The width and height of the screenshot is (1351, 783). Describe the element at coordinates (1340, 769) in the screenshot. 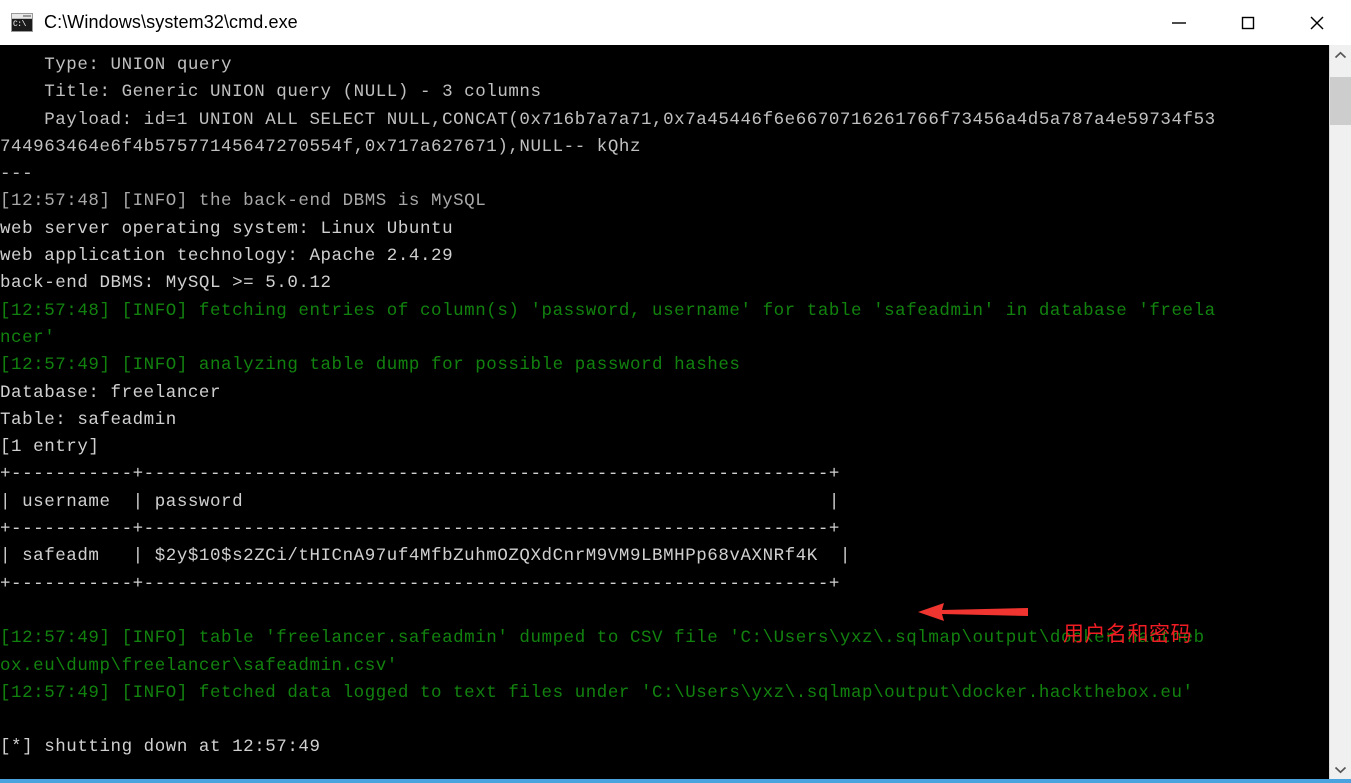

I see `scroll-down-arrow-icon` at that location.